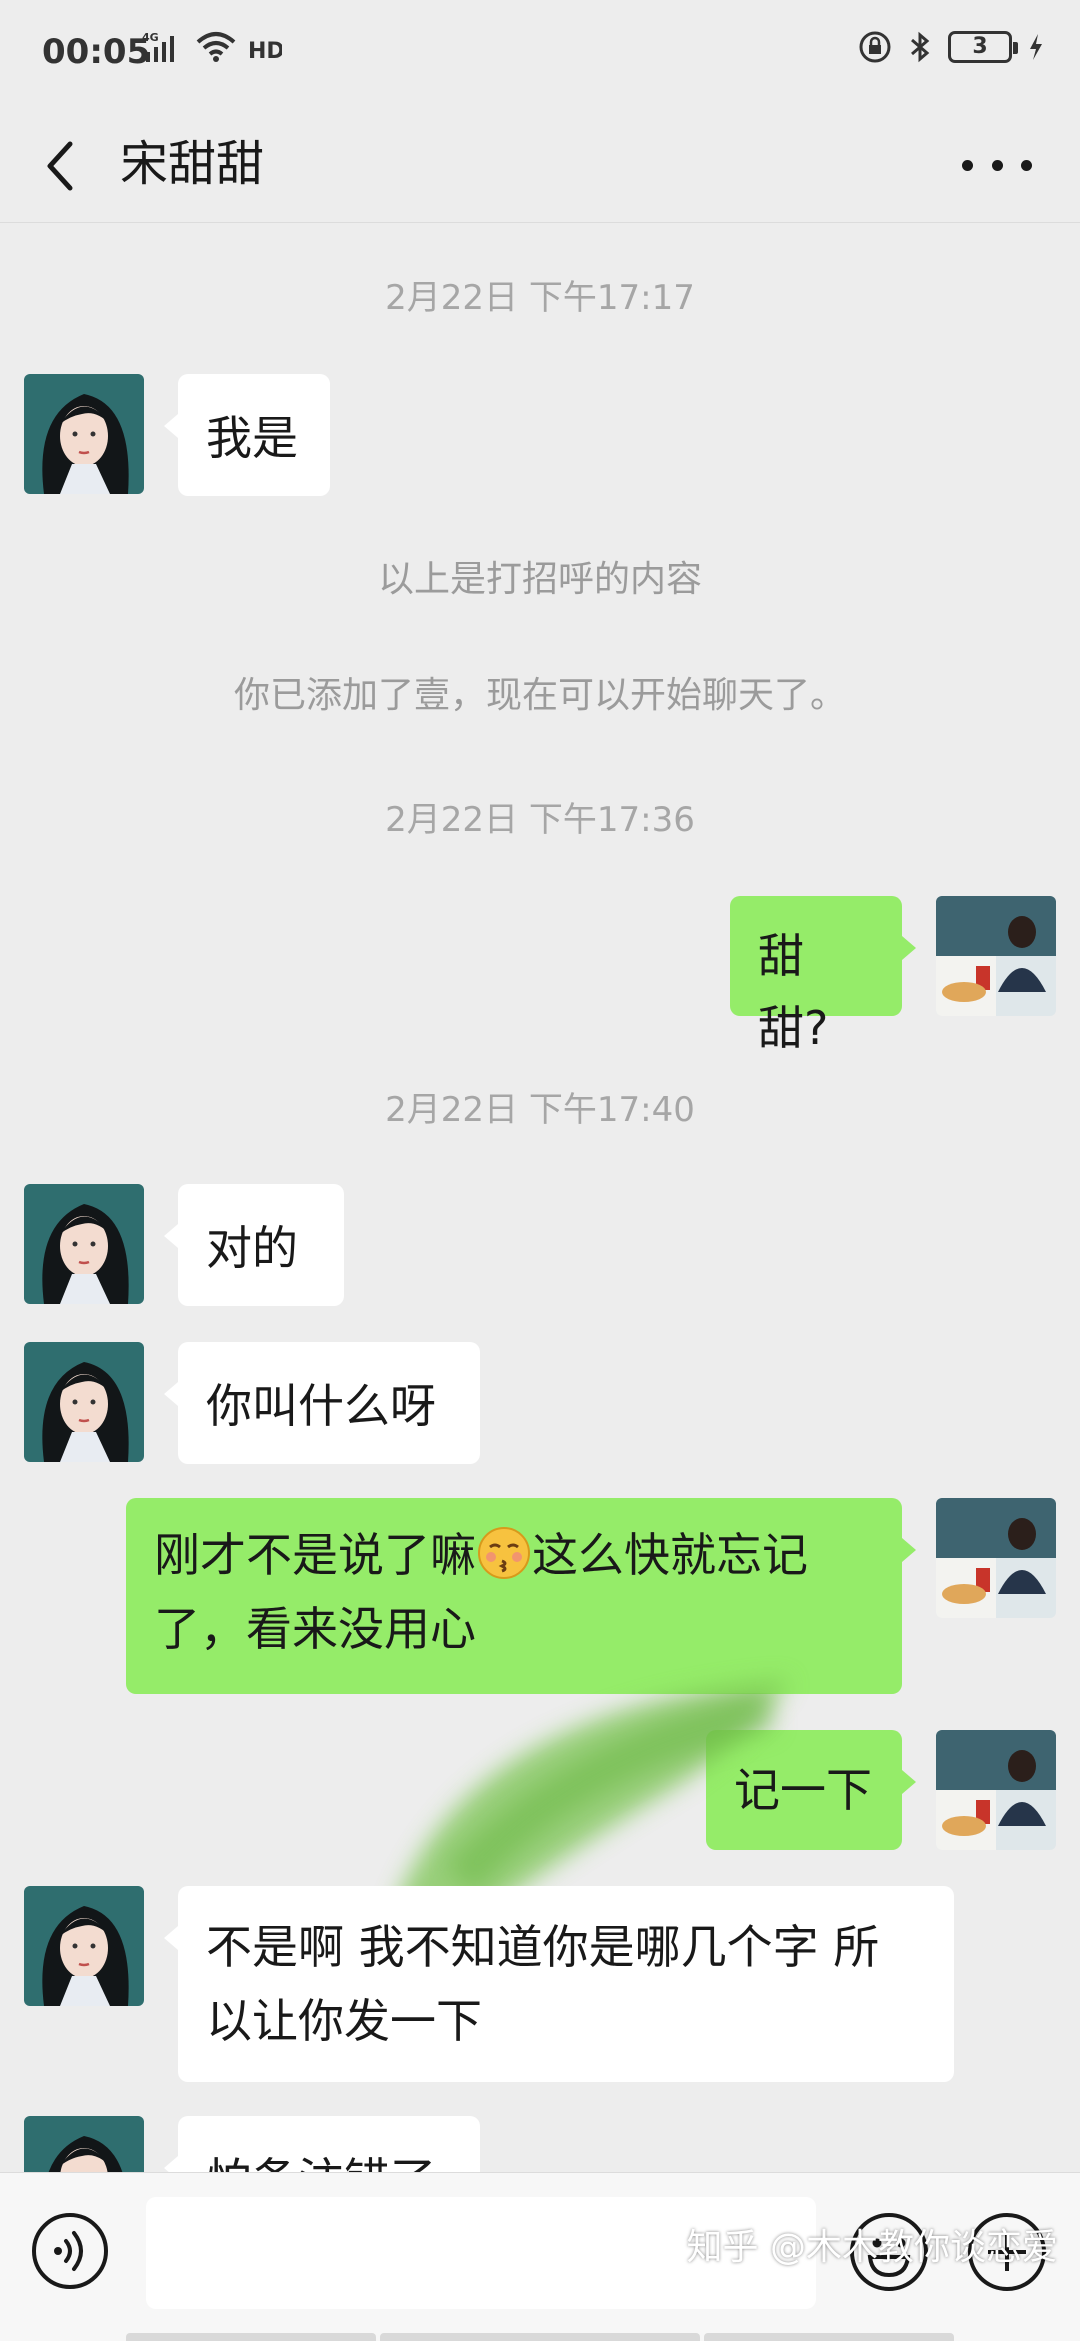 The height and width of the screenshot is (2341, 1080). I want to click on hd-icon: HD, so click(265, 51).